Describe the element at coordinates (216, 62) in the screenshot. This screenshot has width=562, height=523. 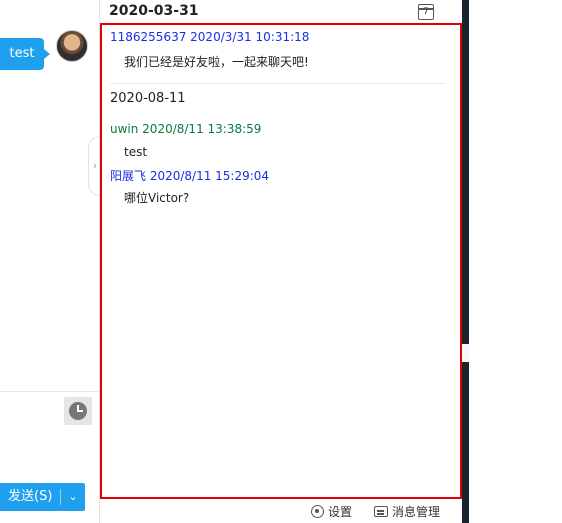
I see `message-body: 我们已经是好友啦，一起来聊天吧!` at that location.